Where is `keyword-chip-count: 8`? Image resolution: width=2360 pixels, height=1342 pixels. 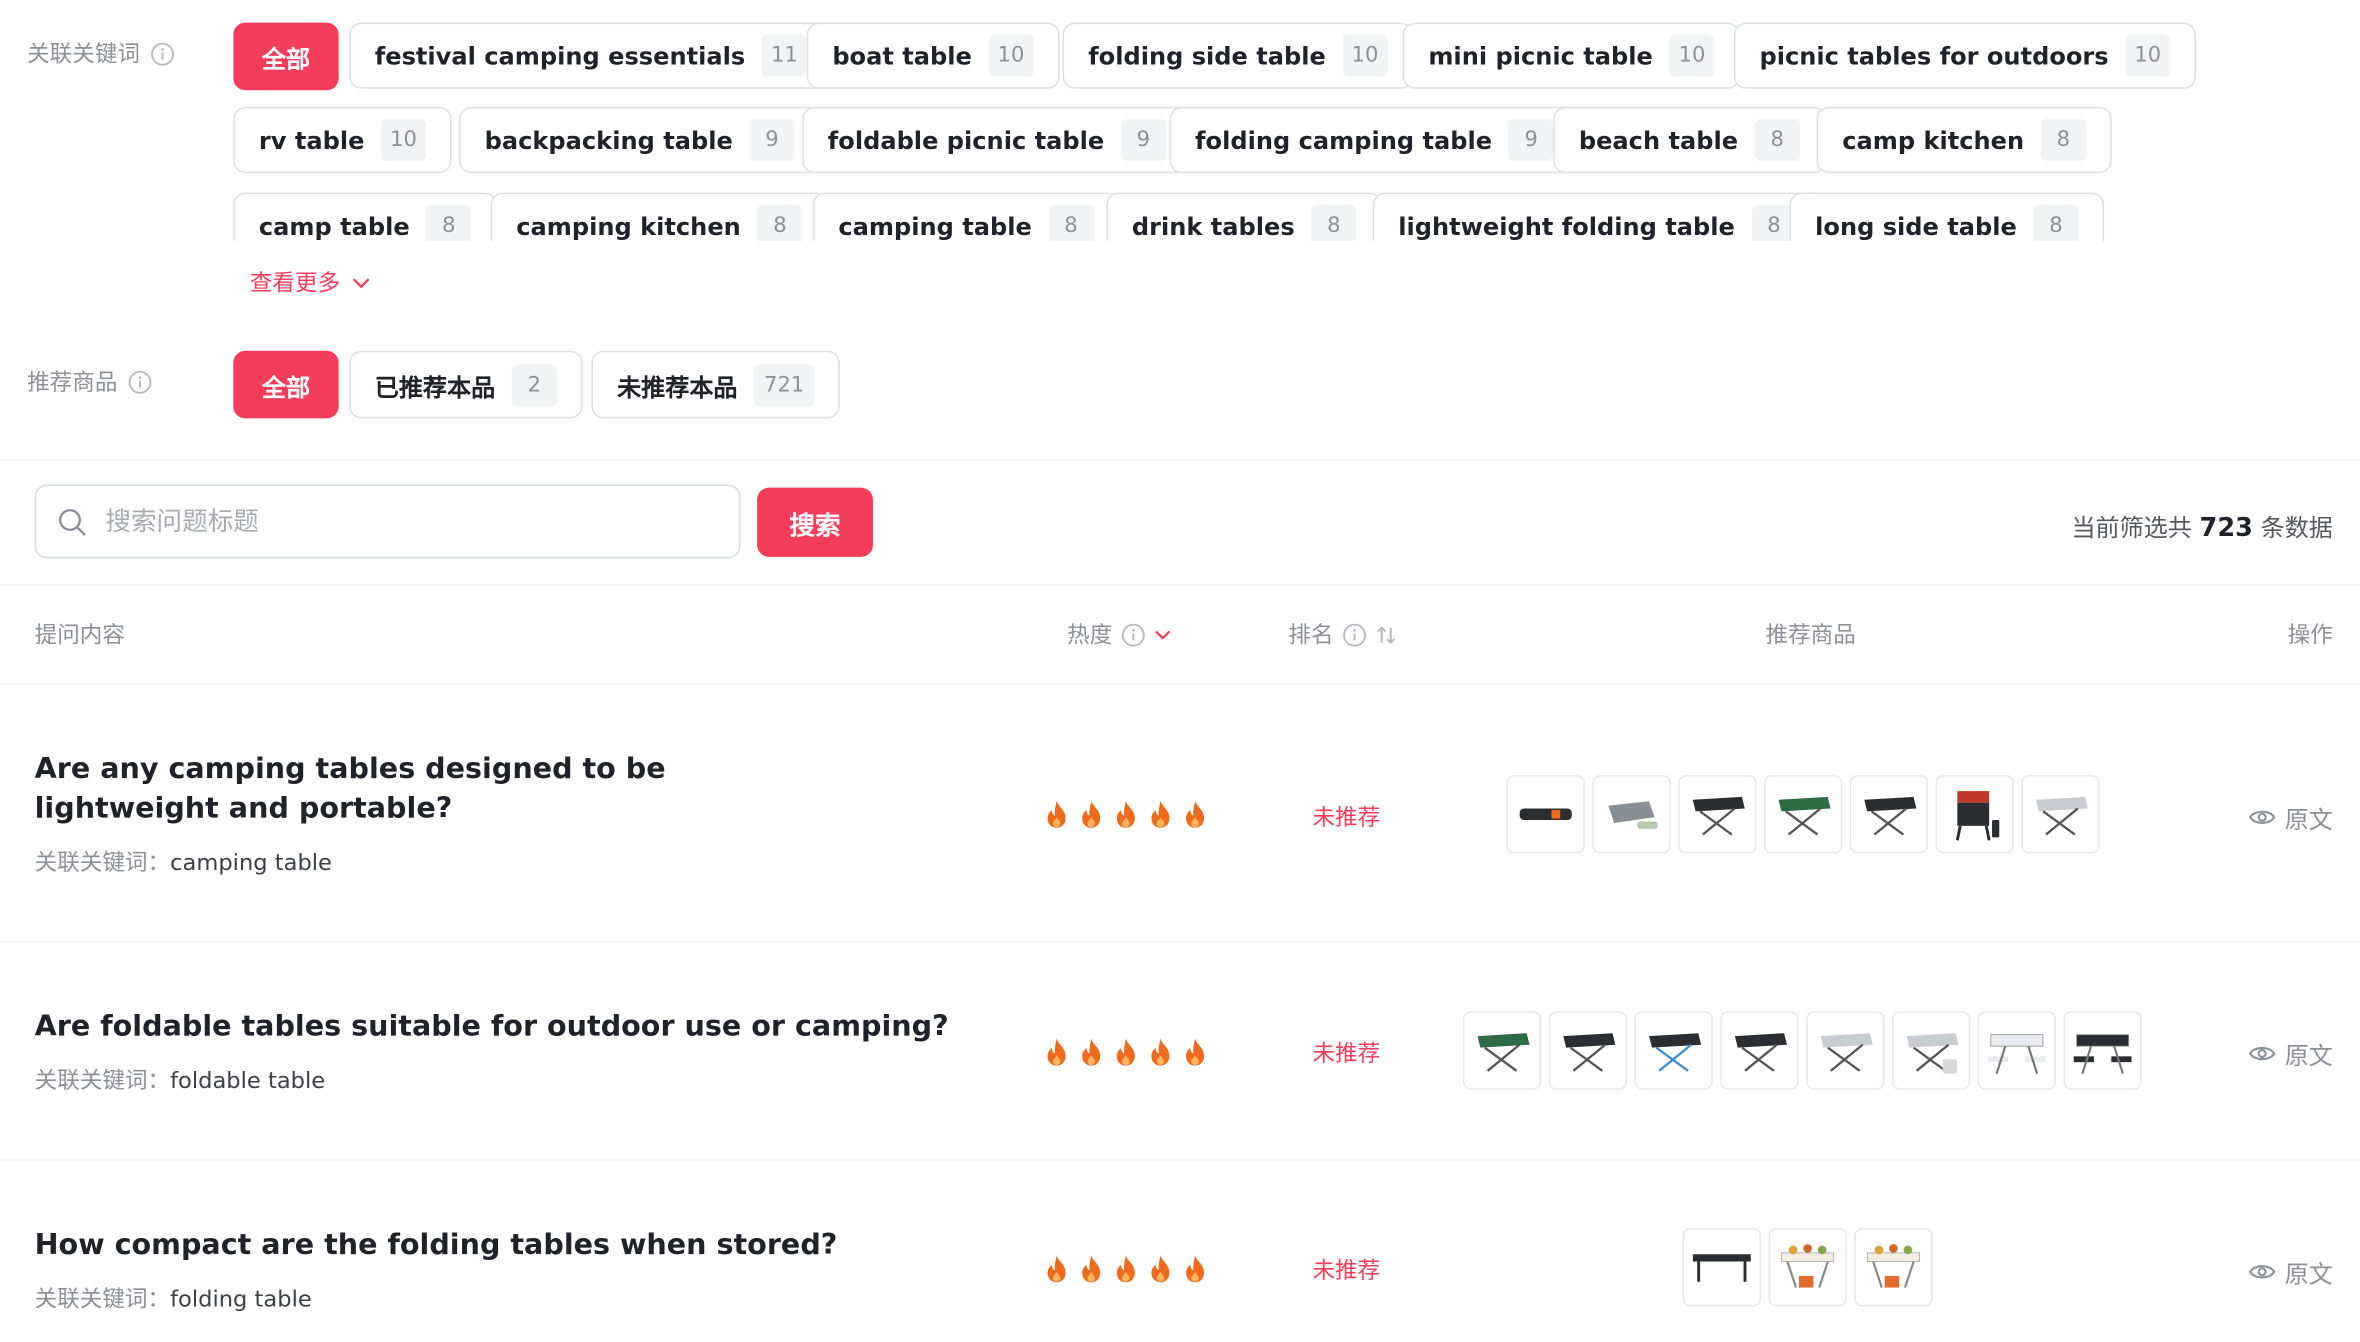 keyword-chip-count: 8 is located at coordinates (1334, 222).